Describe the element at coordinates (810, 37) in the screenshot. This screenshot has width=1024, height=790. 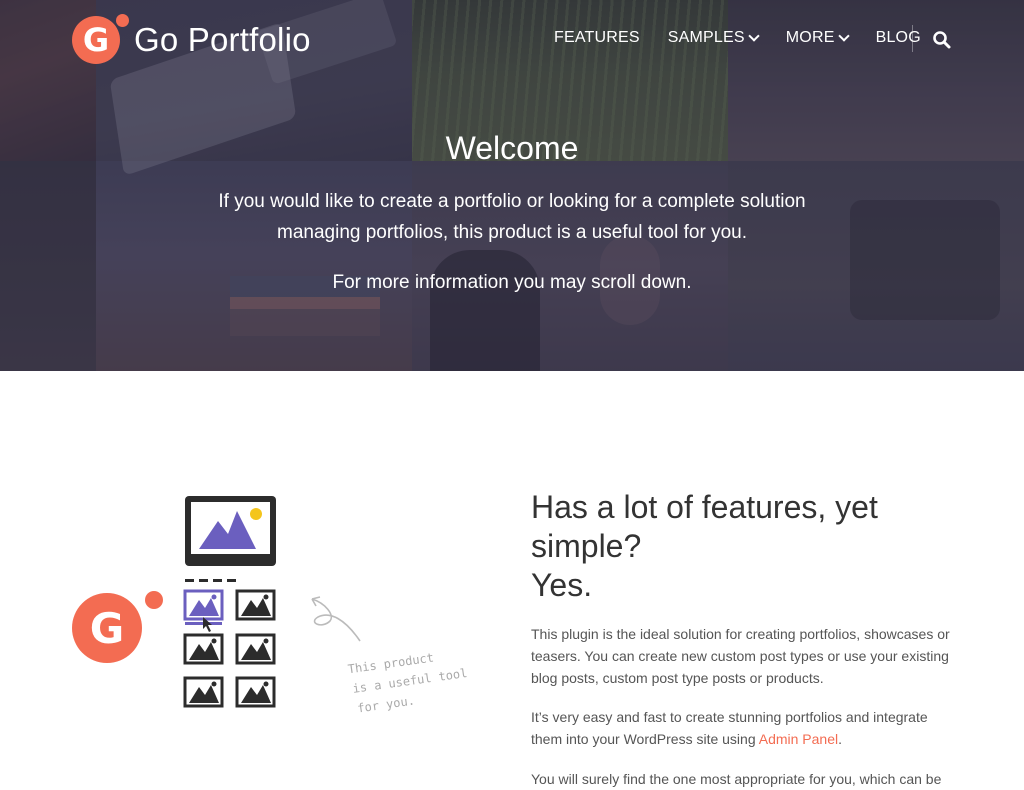
I see `nav-label: MORE` at that location.